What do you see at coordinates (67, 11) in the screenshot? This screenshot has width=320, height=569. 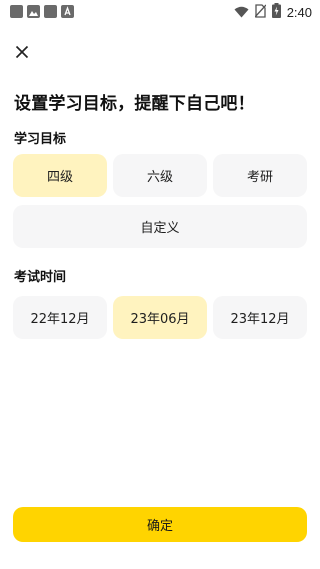 I see `app-icon` at bounding box center [67, 11].